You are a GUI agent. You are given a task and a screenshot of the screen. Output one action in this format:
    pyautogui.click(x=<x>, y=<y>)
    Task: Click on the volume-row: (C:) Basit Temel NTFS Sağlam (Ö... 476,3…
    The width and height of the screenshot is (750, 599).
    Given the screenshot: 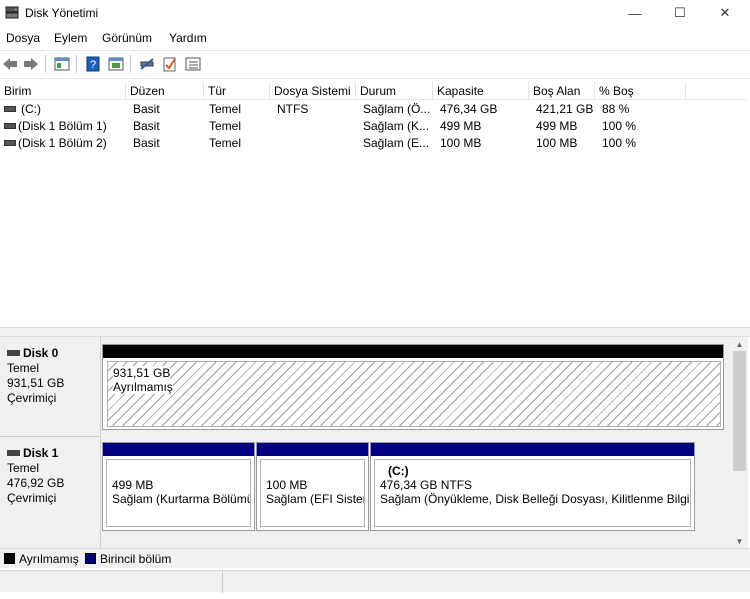 What is the action you would take?
    pyautogui.click(x=373, y=109)
    